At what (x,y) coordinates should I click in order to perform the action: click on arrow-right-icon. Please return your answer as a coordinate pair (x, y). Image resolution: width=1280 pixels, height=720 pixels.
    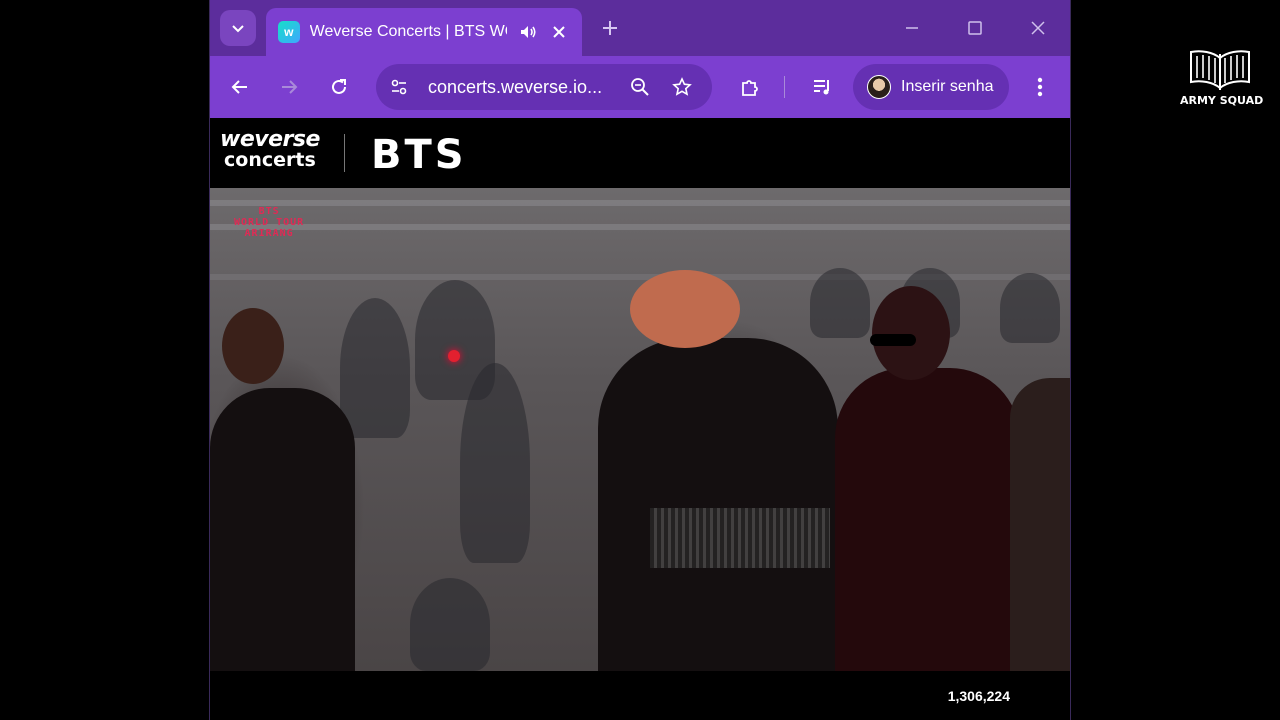
    Looking at the image, I should click on (290, 87).